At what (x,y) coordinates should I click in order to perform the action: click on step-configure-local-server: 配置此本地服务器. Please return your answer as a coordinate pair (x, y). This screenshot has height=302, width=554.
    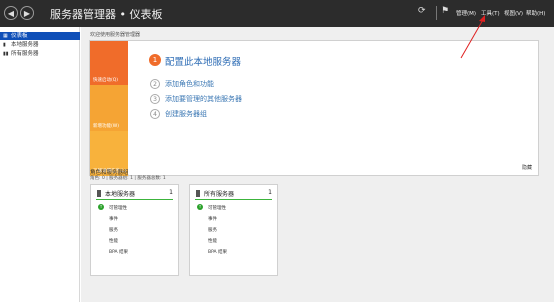
    Looking at the image, I should click on (203, 61).